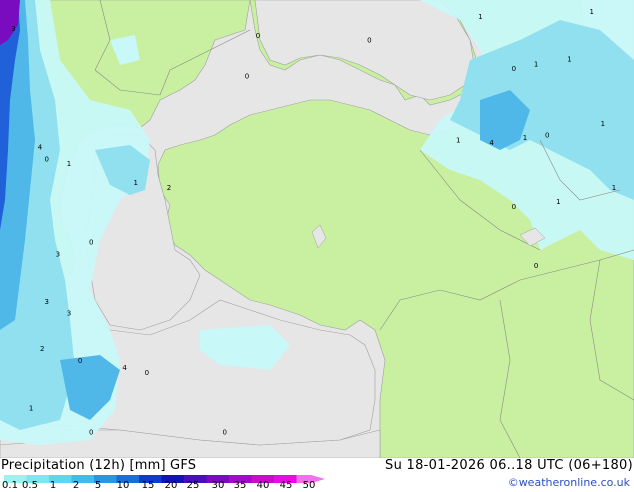  Describe the element at coordinates (10, 485) in the screenshot. I see `colorbar-label: 0.1` at that location.